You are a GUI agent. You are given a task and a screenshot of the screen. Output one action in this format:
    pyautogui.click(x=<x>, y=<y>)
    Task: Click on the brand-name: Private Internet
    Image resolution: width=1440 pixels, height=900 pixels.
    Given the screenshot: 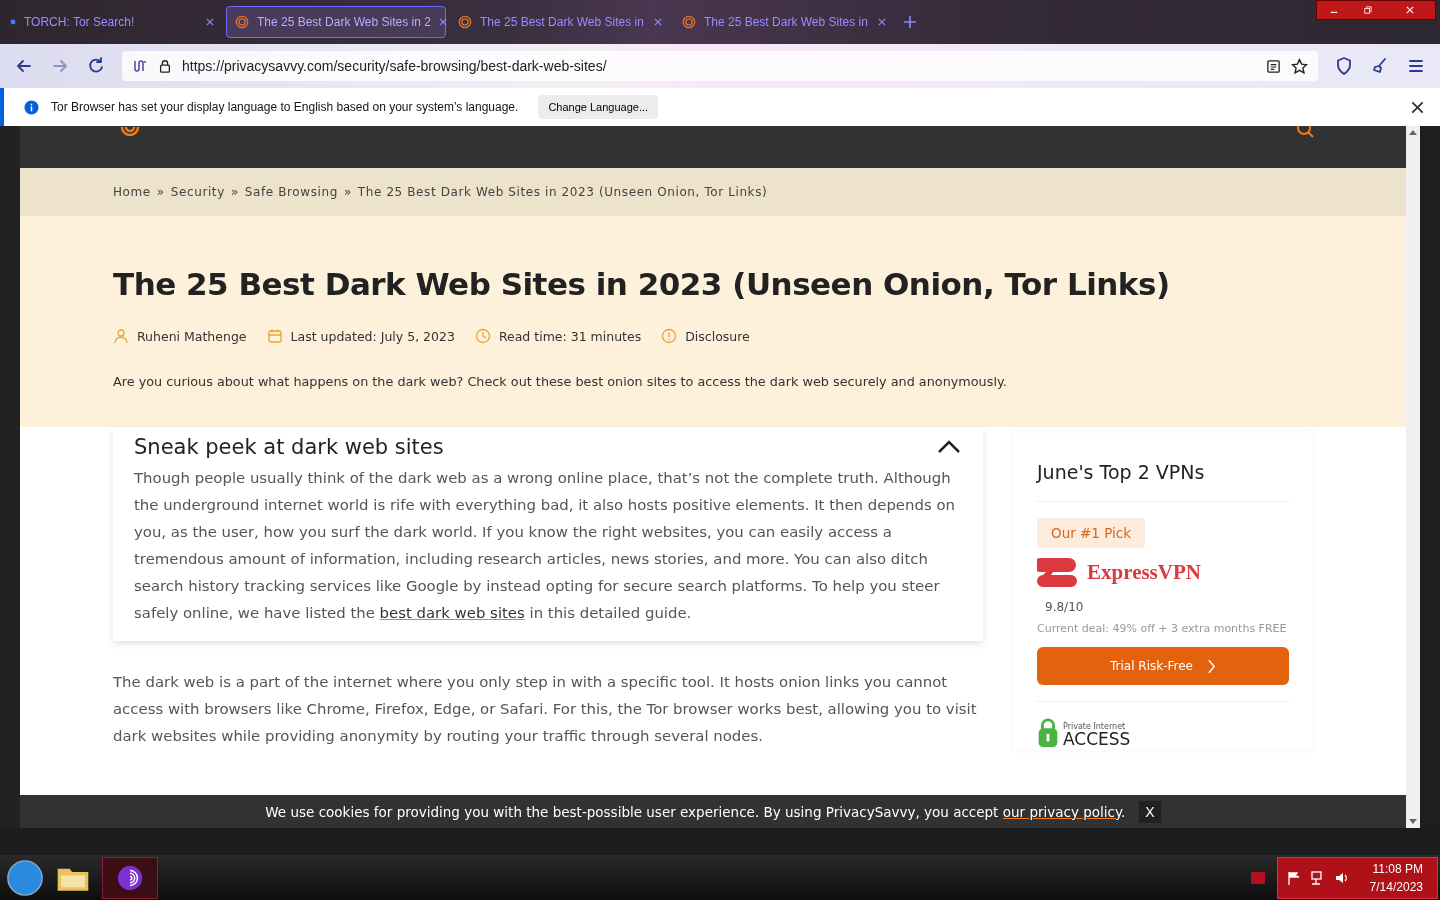 What is the action you would take?
    pyautogui.click(x=1095, y=726)
    